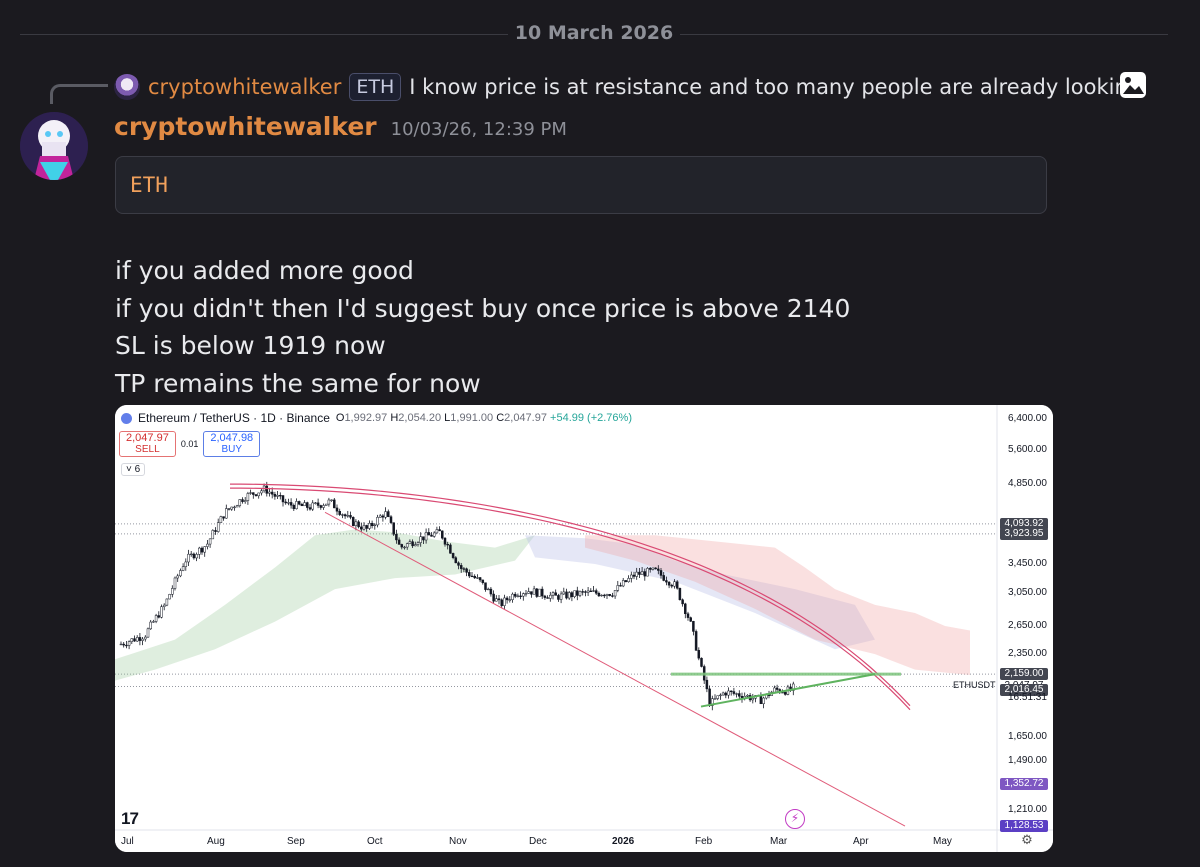 The height and width of the screenshot is (867, 1200). I want to click on symbol-line: Ethereum / TetherUS · 1D · Binance, so click(234, 418).